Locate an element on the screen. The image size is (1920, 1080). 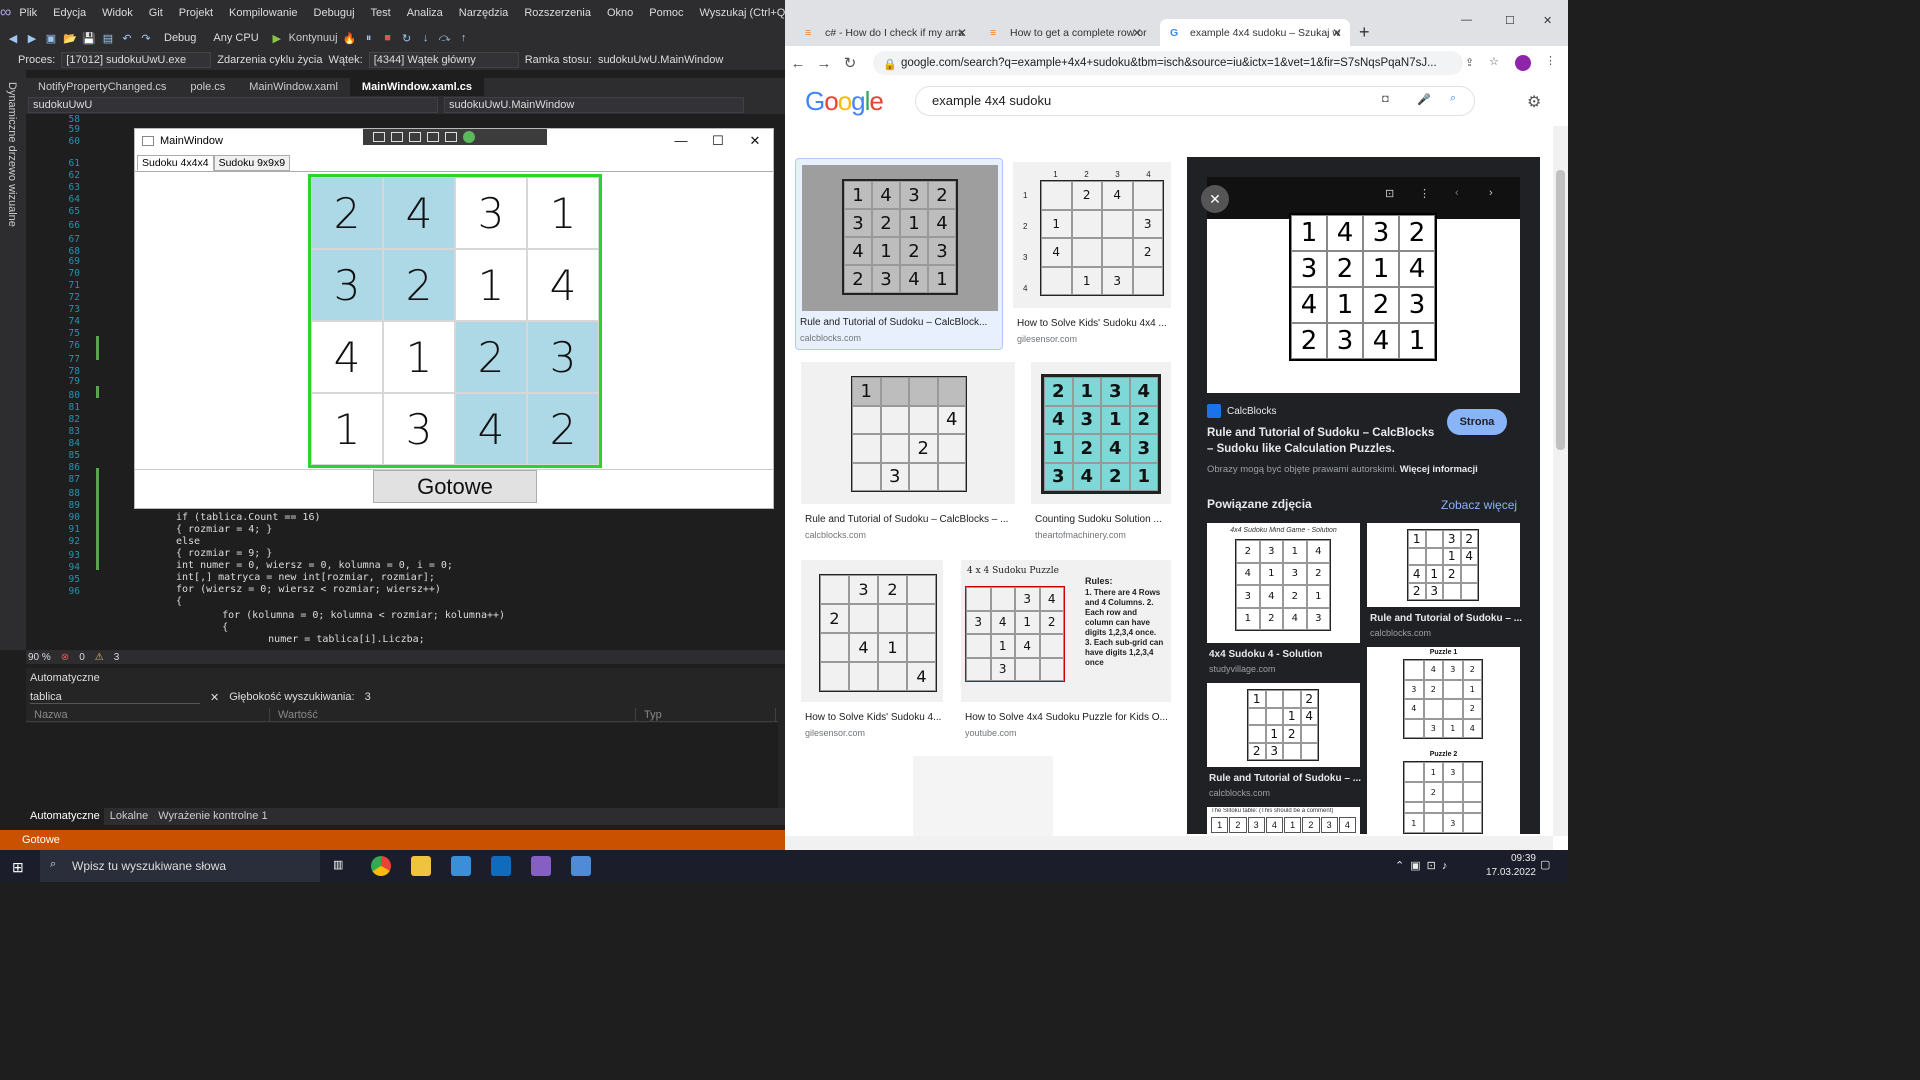
tab-stackoverflow-2: ≡ How to get a complete row or ✕ is located at coordinates (1065, 32).